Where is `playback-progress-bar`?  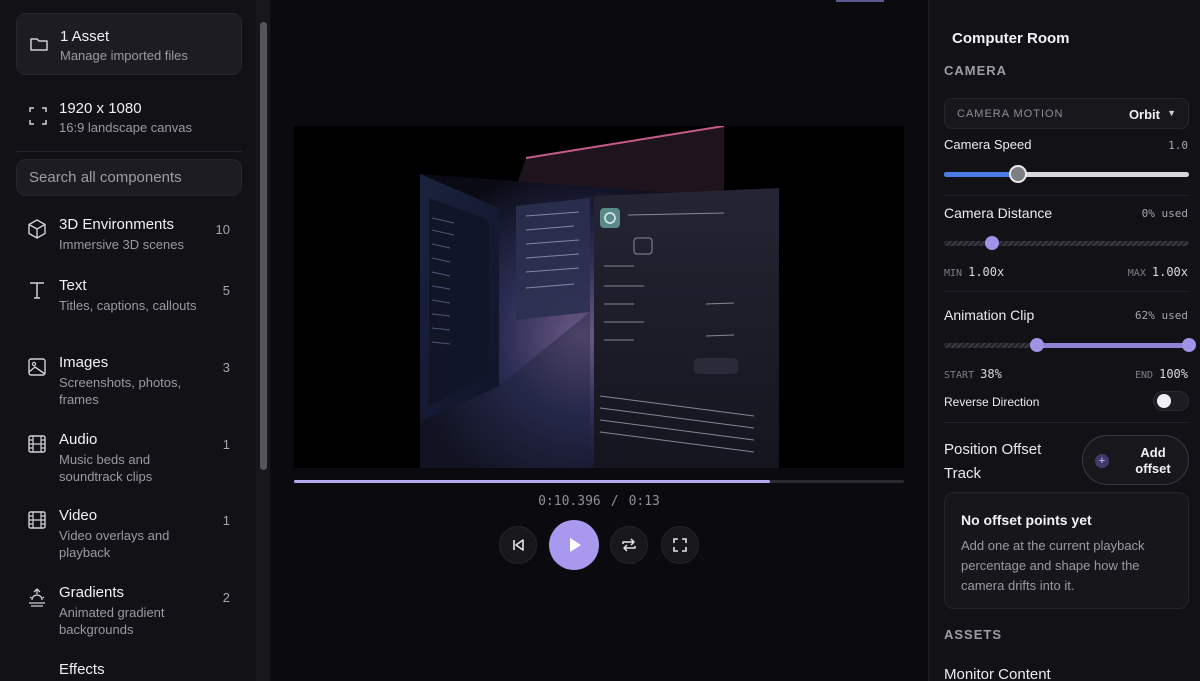 playback-progress-bar is located at coordinates (599, 481).